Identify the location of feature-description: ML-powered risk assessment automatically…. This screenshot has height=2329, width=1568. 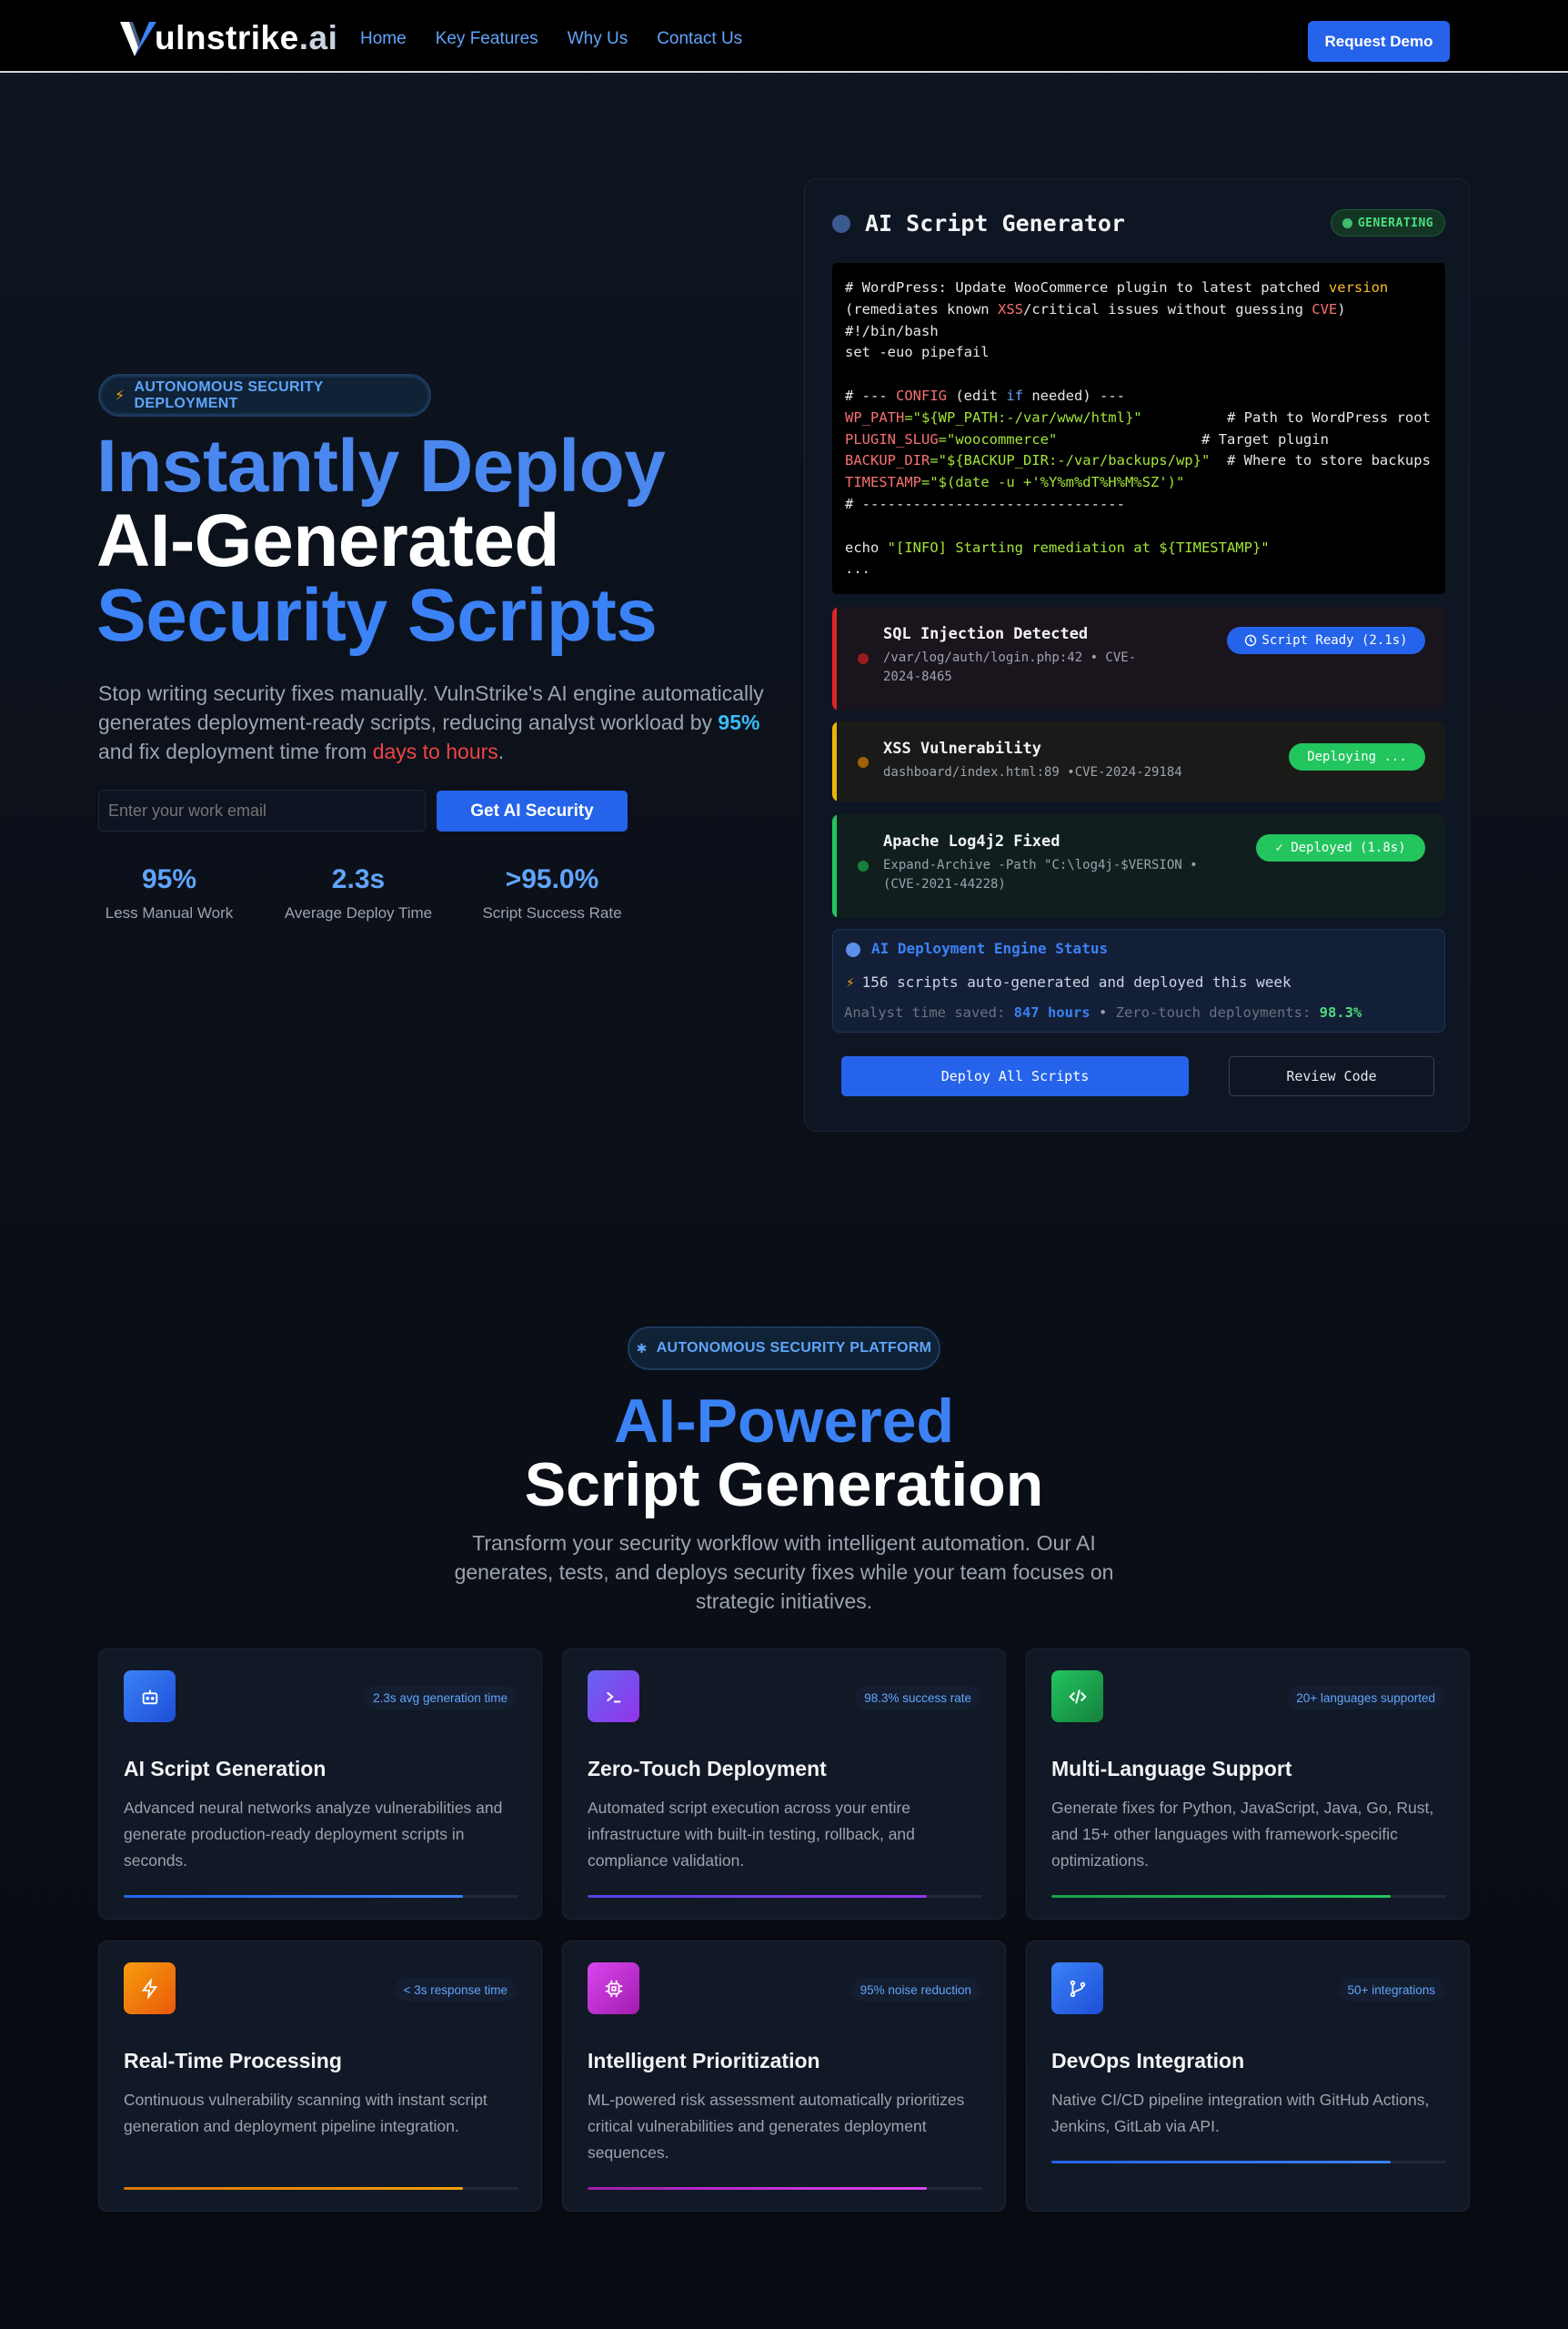
(776, 2126).